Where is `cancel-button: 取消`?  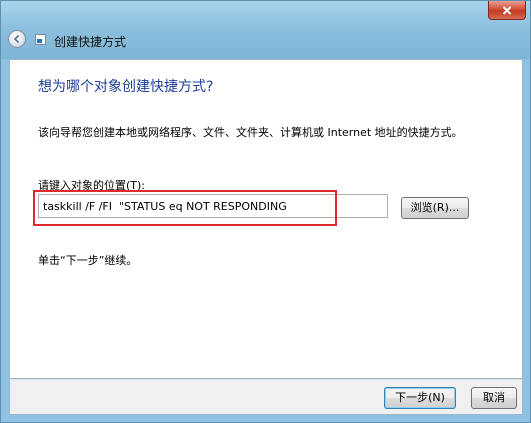
cancel-button: 取消 is located at coordinates (494, 398).